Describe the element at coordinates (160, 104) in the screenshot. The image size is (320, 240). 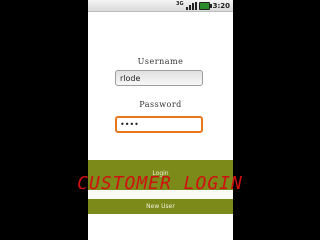
I see `password-label: Password` at that location.